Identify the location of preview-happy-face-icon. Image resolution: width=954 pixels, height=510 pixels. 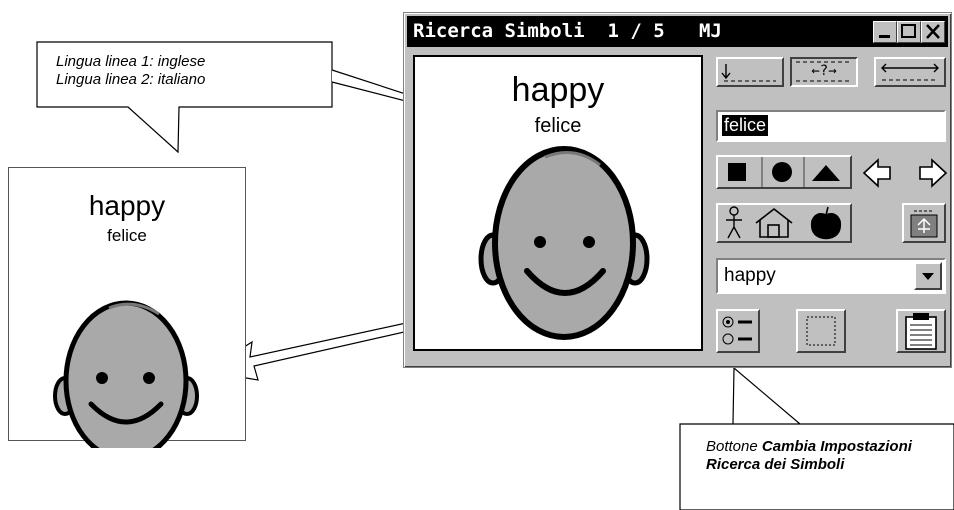
(564, 243).